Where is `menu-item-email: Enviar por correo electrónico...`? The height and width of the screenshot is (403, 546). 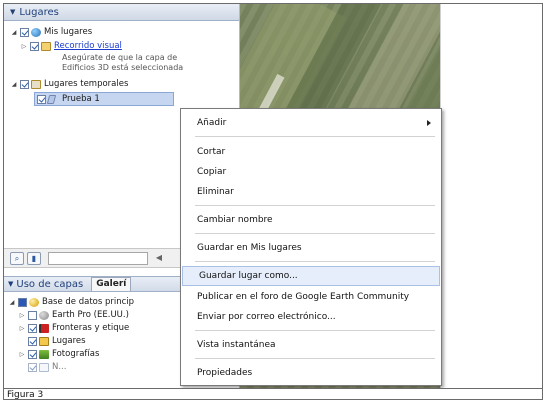
menu-item-email: Enviar por correo electrónico... is located at coordinates (311, 317).